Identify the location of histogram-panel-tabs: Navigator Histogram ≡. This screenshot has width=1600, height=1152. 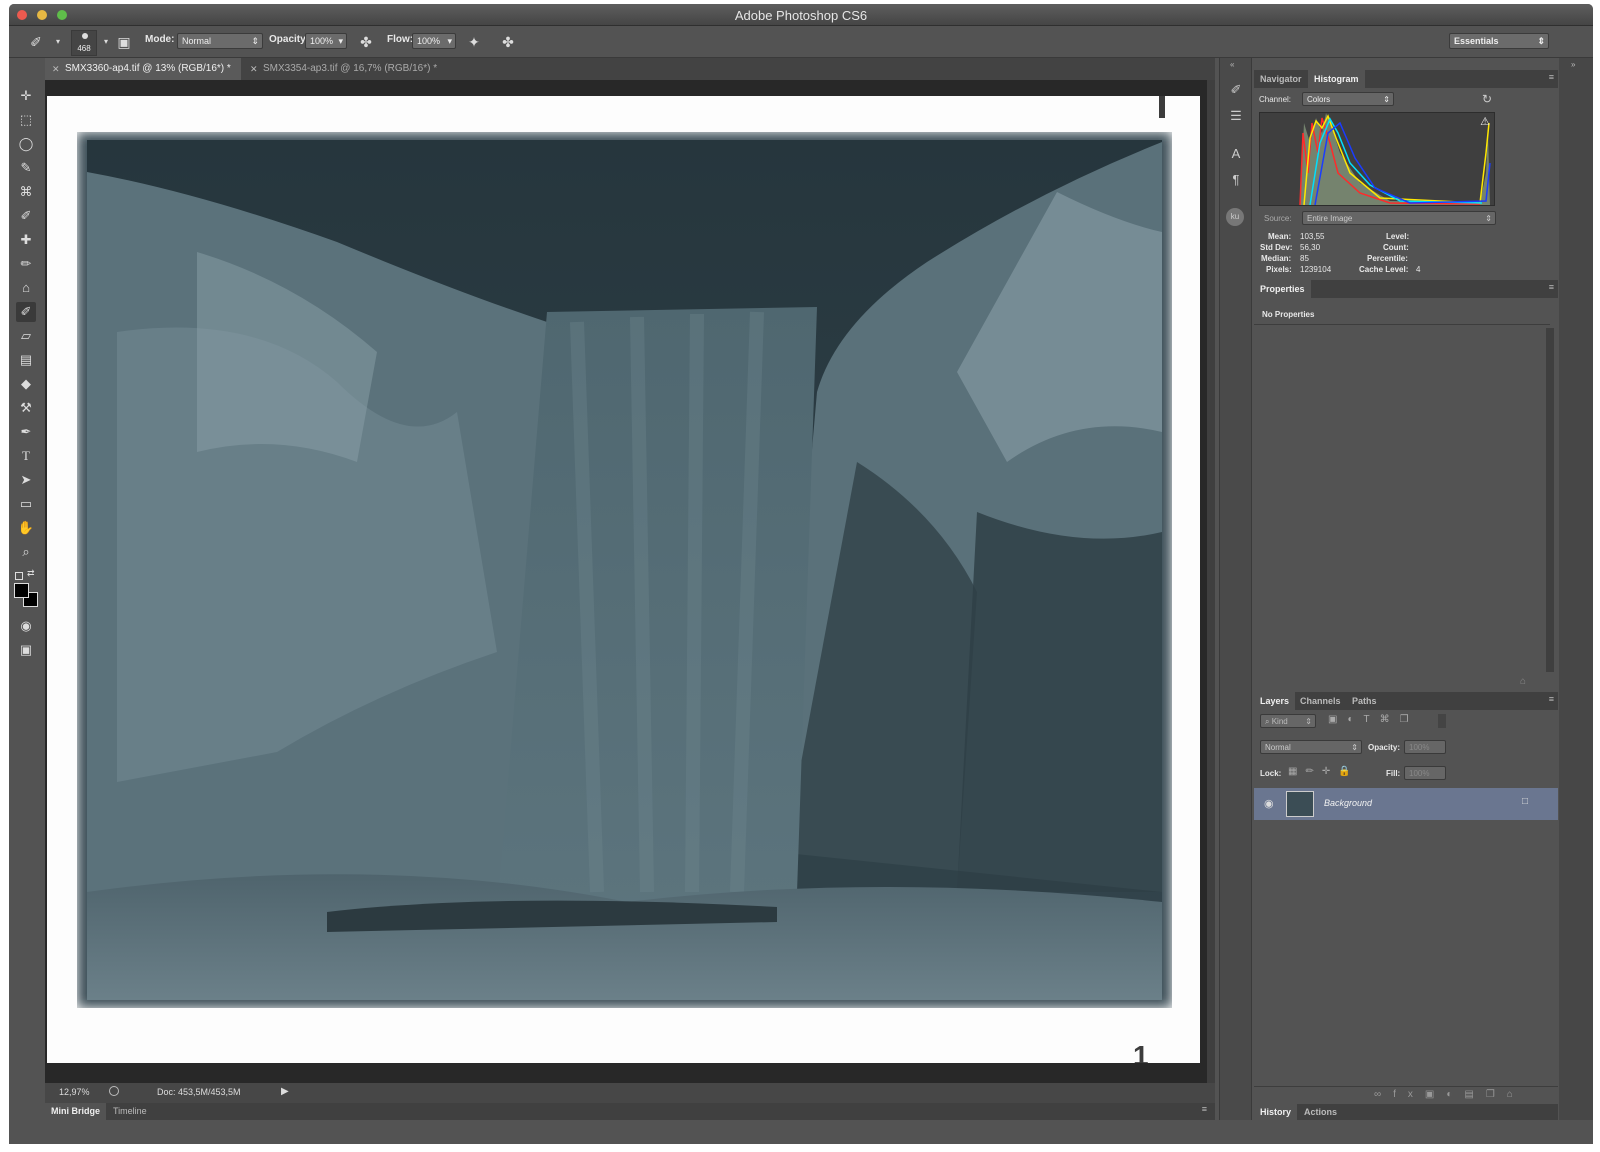
(1406, 79).